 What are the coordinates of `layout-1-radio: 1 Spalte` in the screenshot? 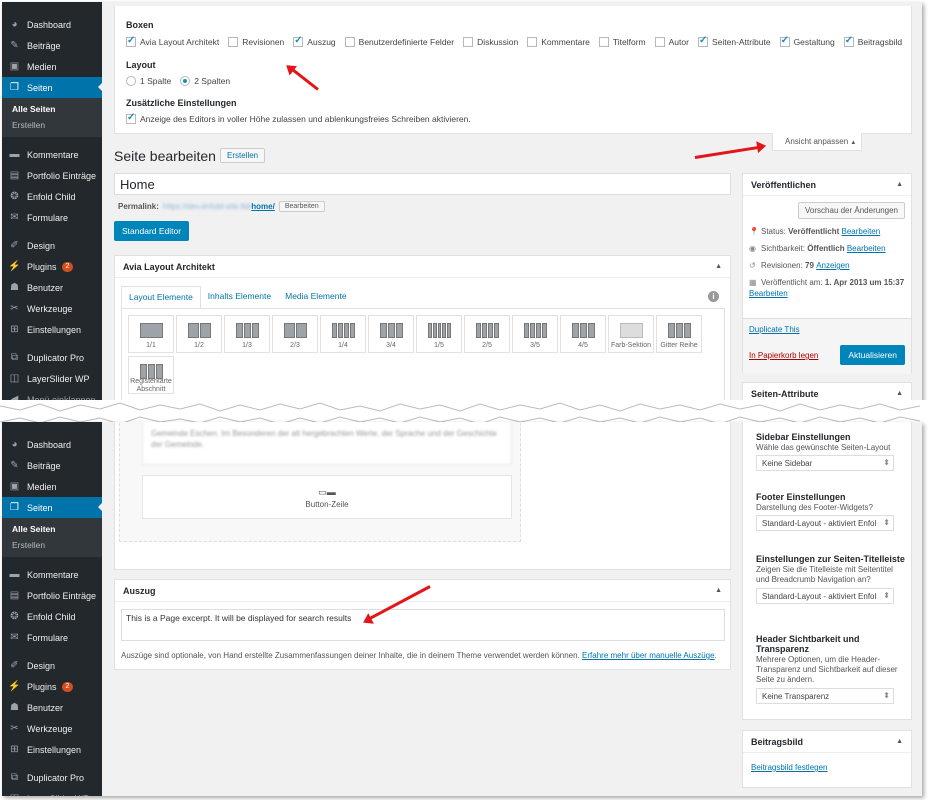 It's located at (148, 81).